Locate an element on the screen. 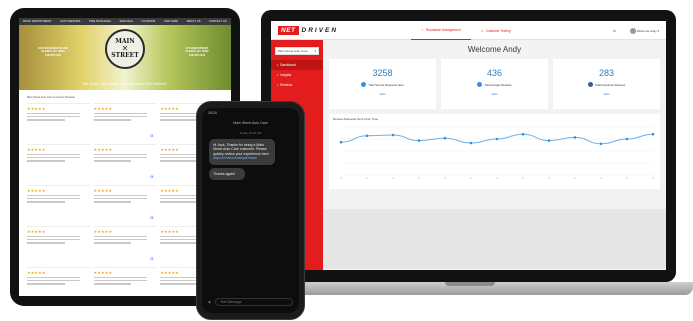 The height and width of the screenshot is (321, 693). nav-item: CAR CARE is located at coordinates (171, 21).